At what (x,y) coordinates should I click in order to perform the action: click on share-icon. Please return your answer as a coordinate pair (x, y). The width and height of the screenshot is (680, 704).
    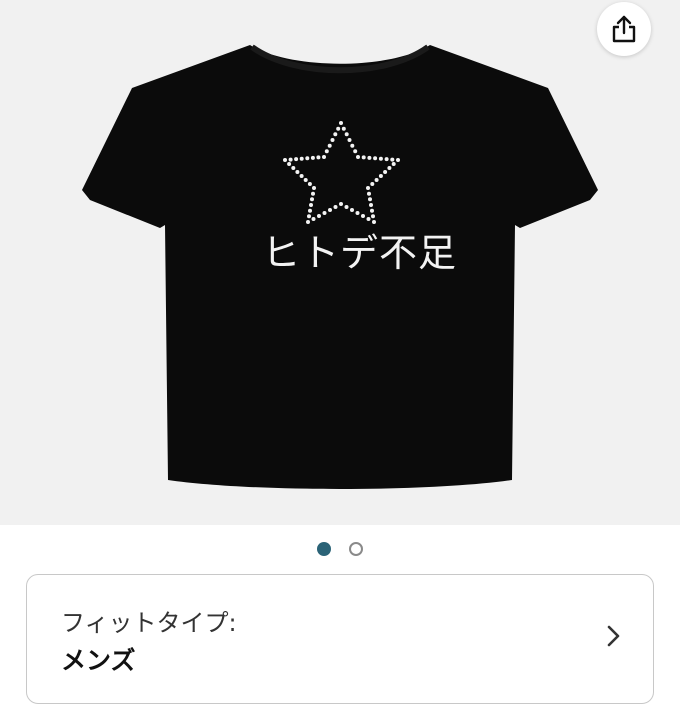
    Looking at the image, I should click on (624, 29).